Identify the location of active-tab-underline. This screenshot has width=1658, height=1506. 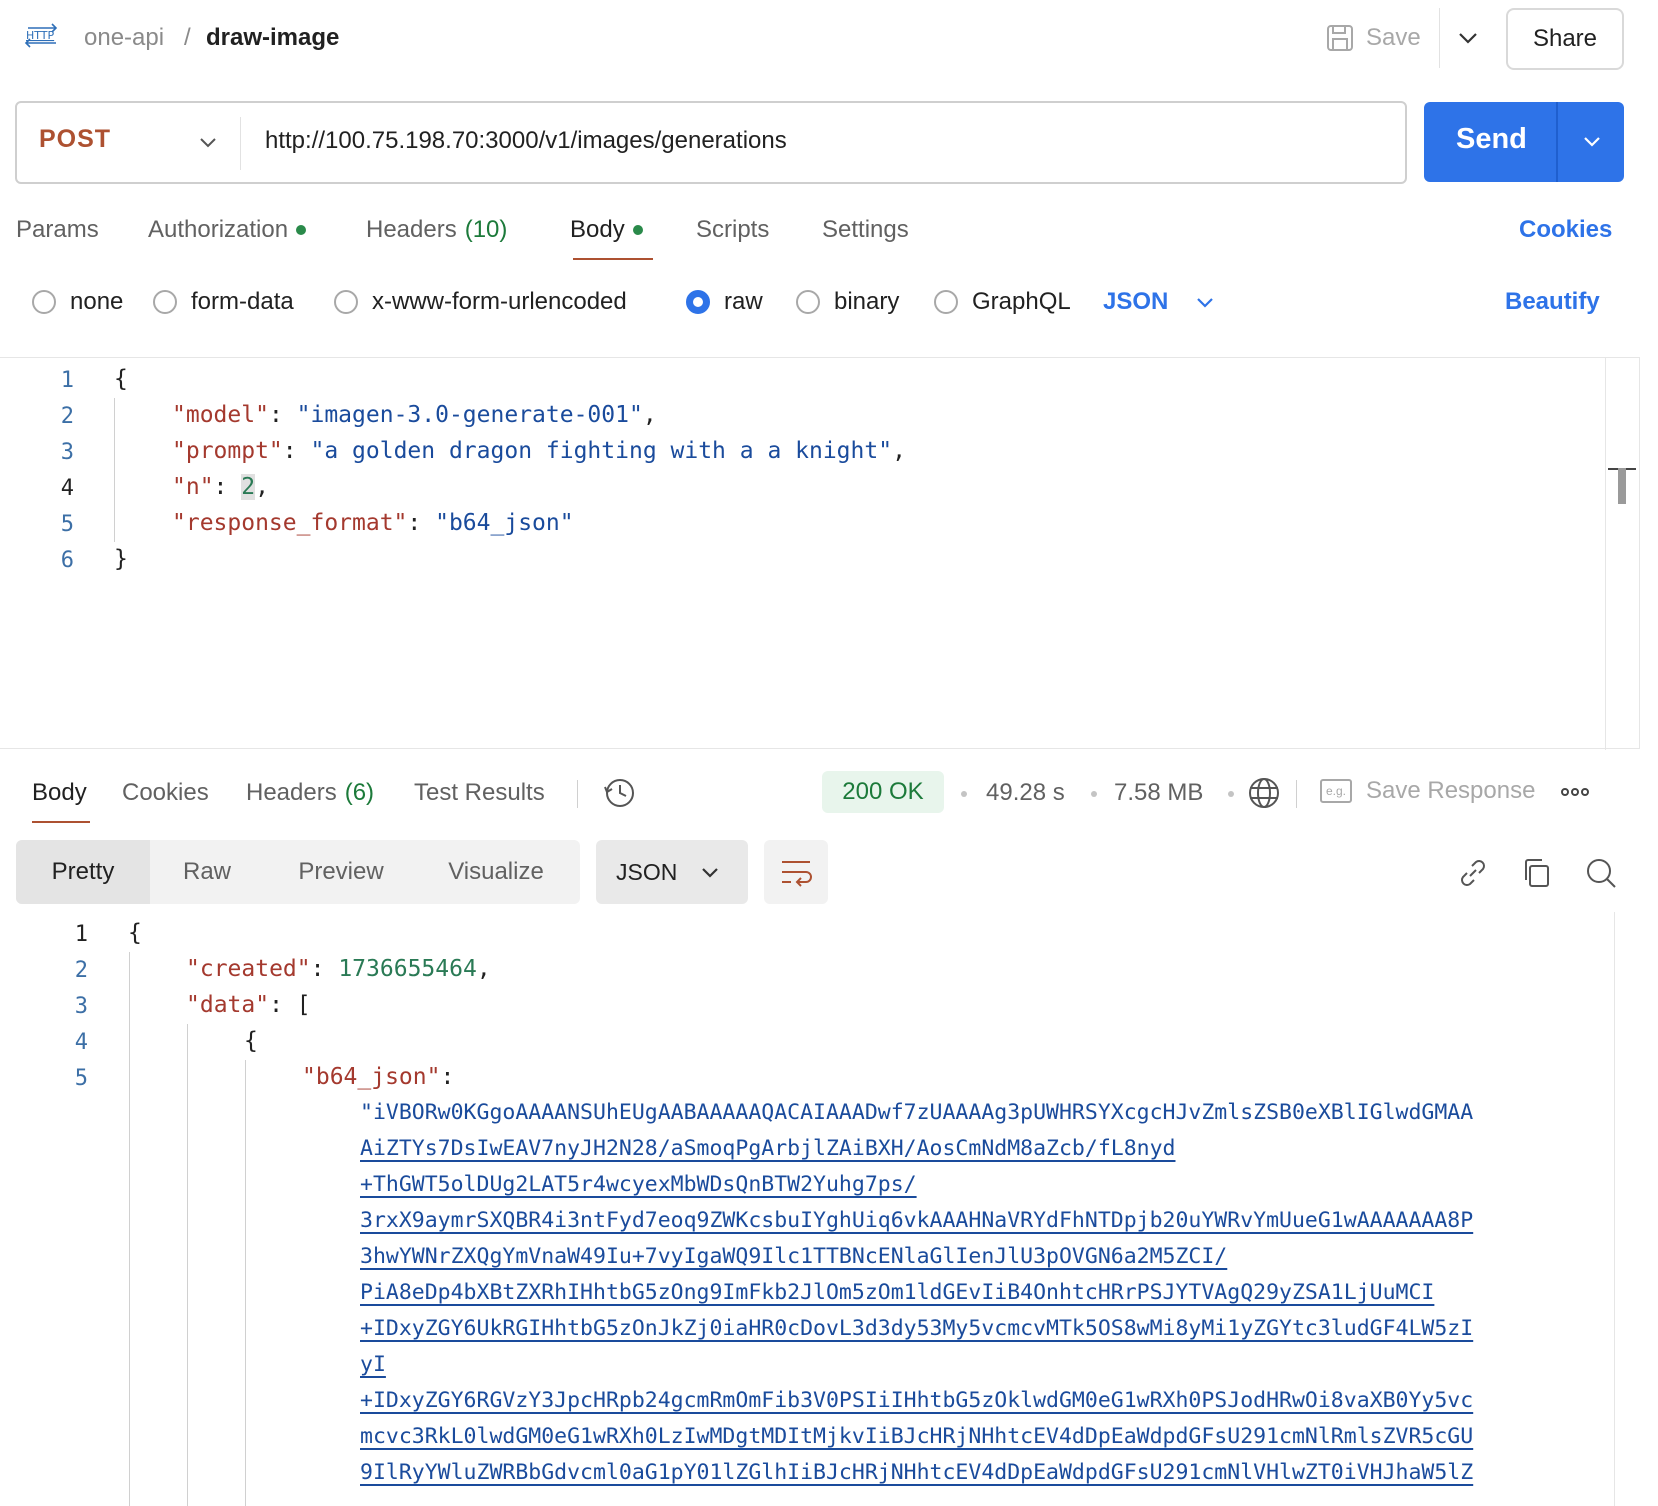
(613, 259).